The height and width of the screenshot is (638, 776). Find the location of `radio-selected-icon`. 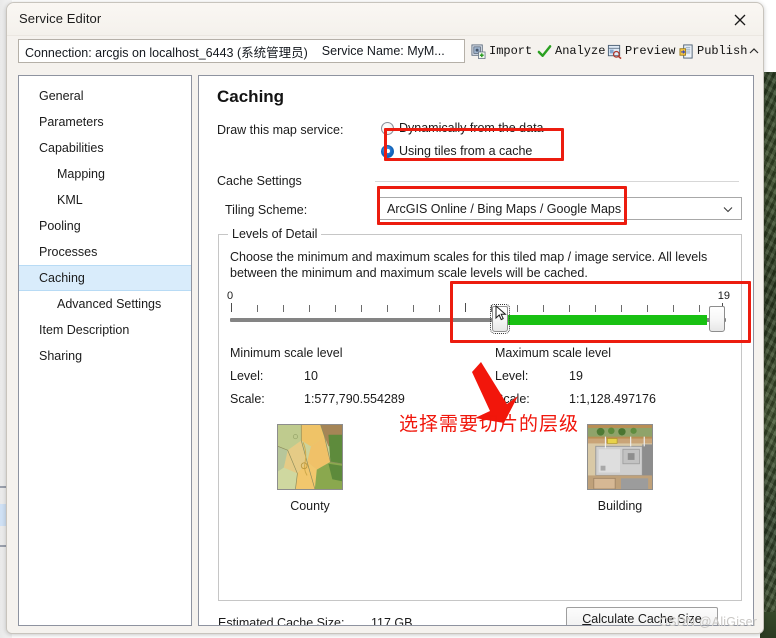

radio-selected-icon is located at coordinates (387, 151).